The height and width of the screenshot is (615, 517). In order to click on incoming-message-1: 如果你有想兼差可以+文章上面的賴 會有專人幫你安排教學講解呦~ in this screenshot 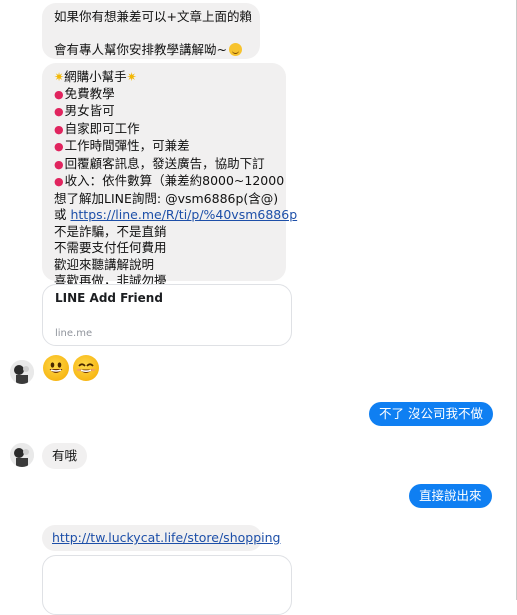, I will do `click(151, 31)`.